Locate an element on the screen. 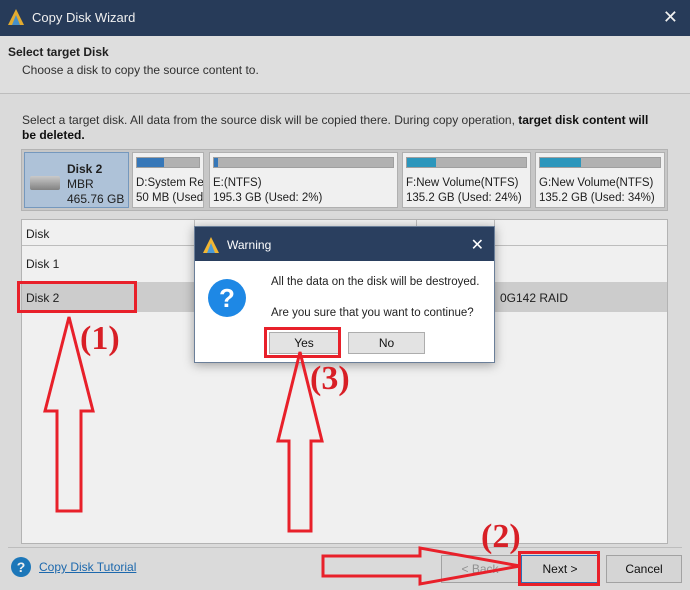  annotation-step2: (2) is located at coordinates (501, 536).